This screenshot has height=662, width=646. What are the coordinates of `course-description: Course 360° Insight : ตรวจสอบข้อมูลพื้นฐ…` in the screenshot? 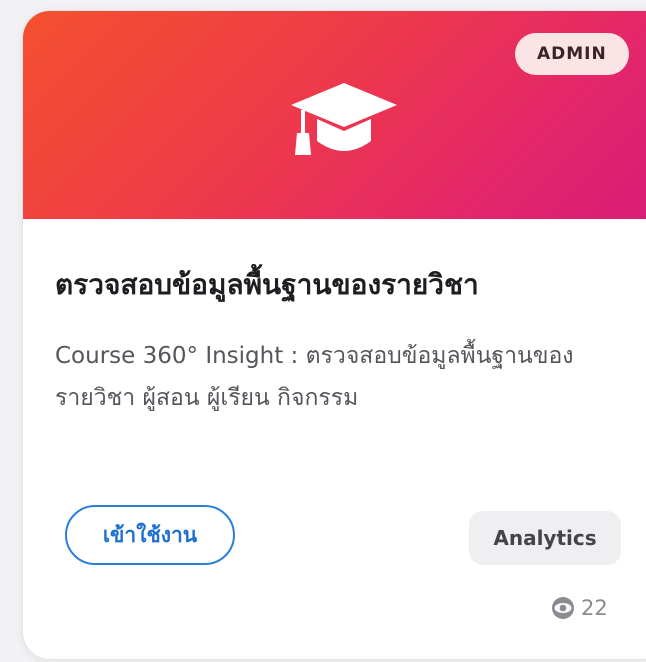 It's located at (314, 377).